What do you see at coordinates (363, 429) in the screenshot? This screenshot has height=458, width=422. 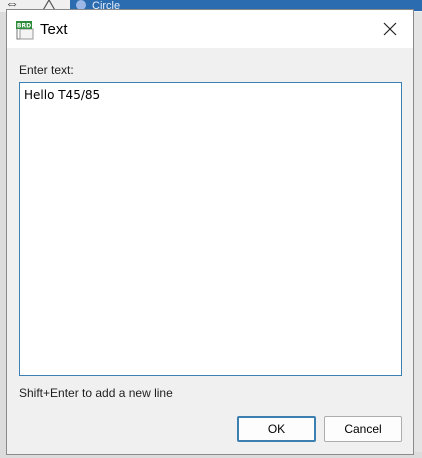 I see `cancel-button: Cancel` at bounding box center [363, 429].